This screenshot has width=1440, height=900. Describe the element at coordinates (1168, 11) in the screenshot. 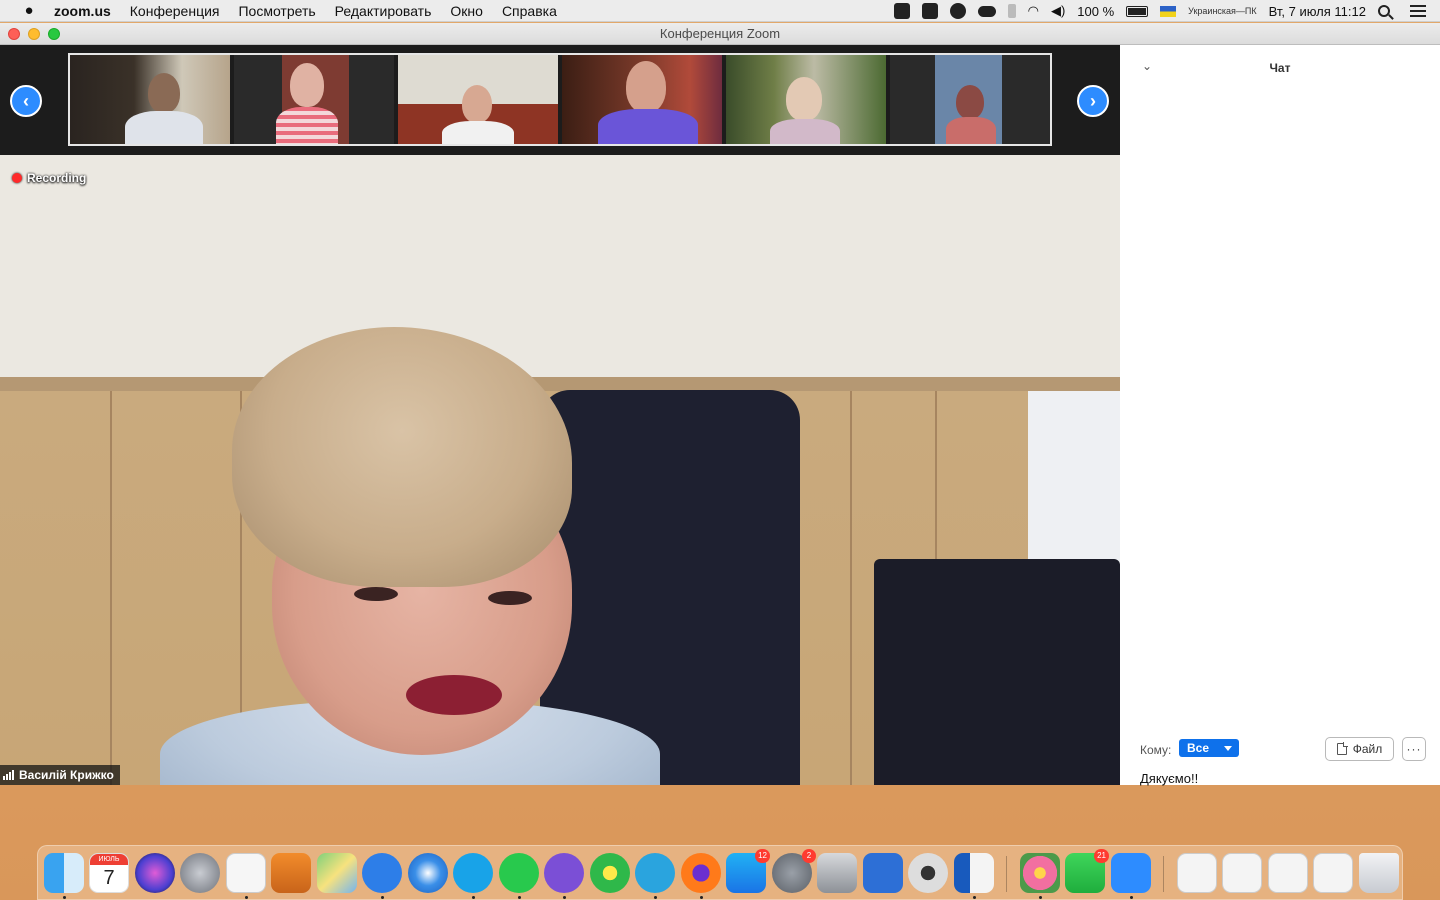

I see `flag-icon` at that location.